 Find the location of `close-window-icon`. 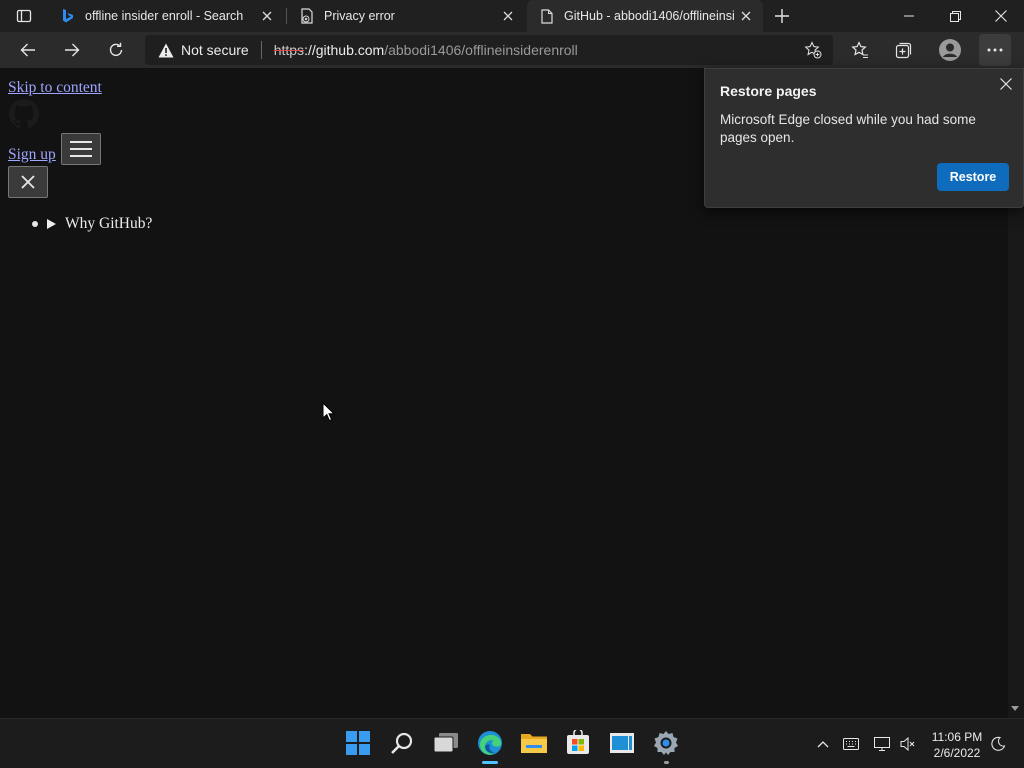

close-window-icon is located at coordinates (1001, 16).